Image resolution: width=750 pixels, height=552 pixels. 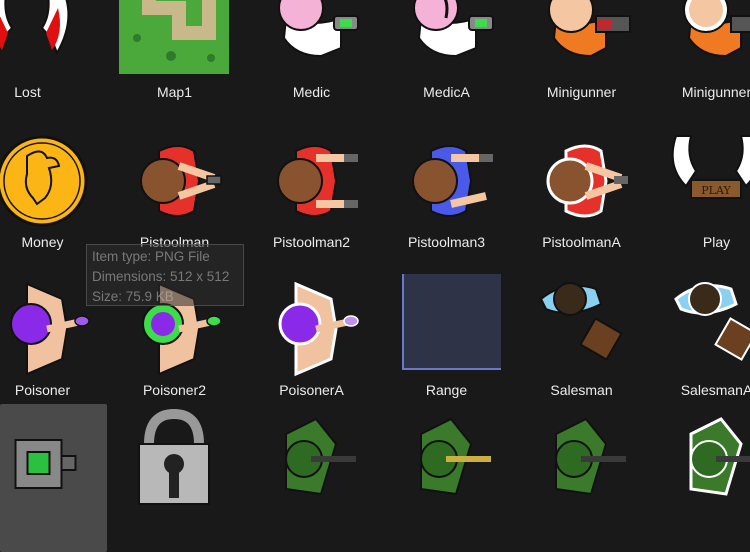 I want to click on file-name: Lost, so click(x=27, y=92).